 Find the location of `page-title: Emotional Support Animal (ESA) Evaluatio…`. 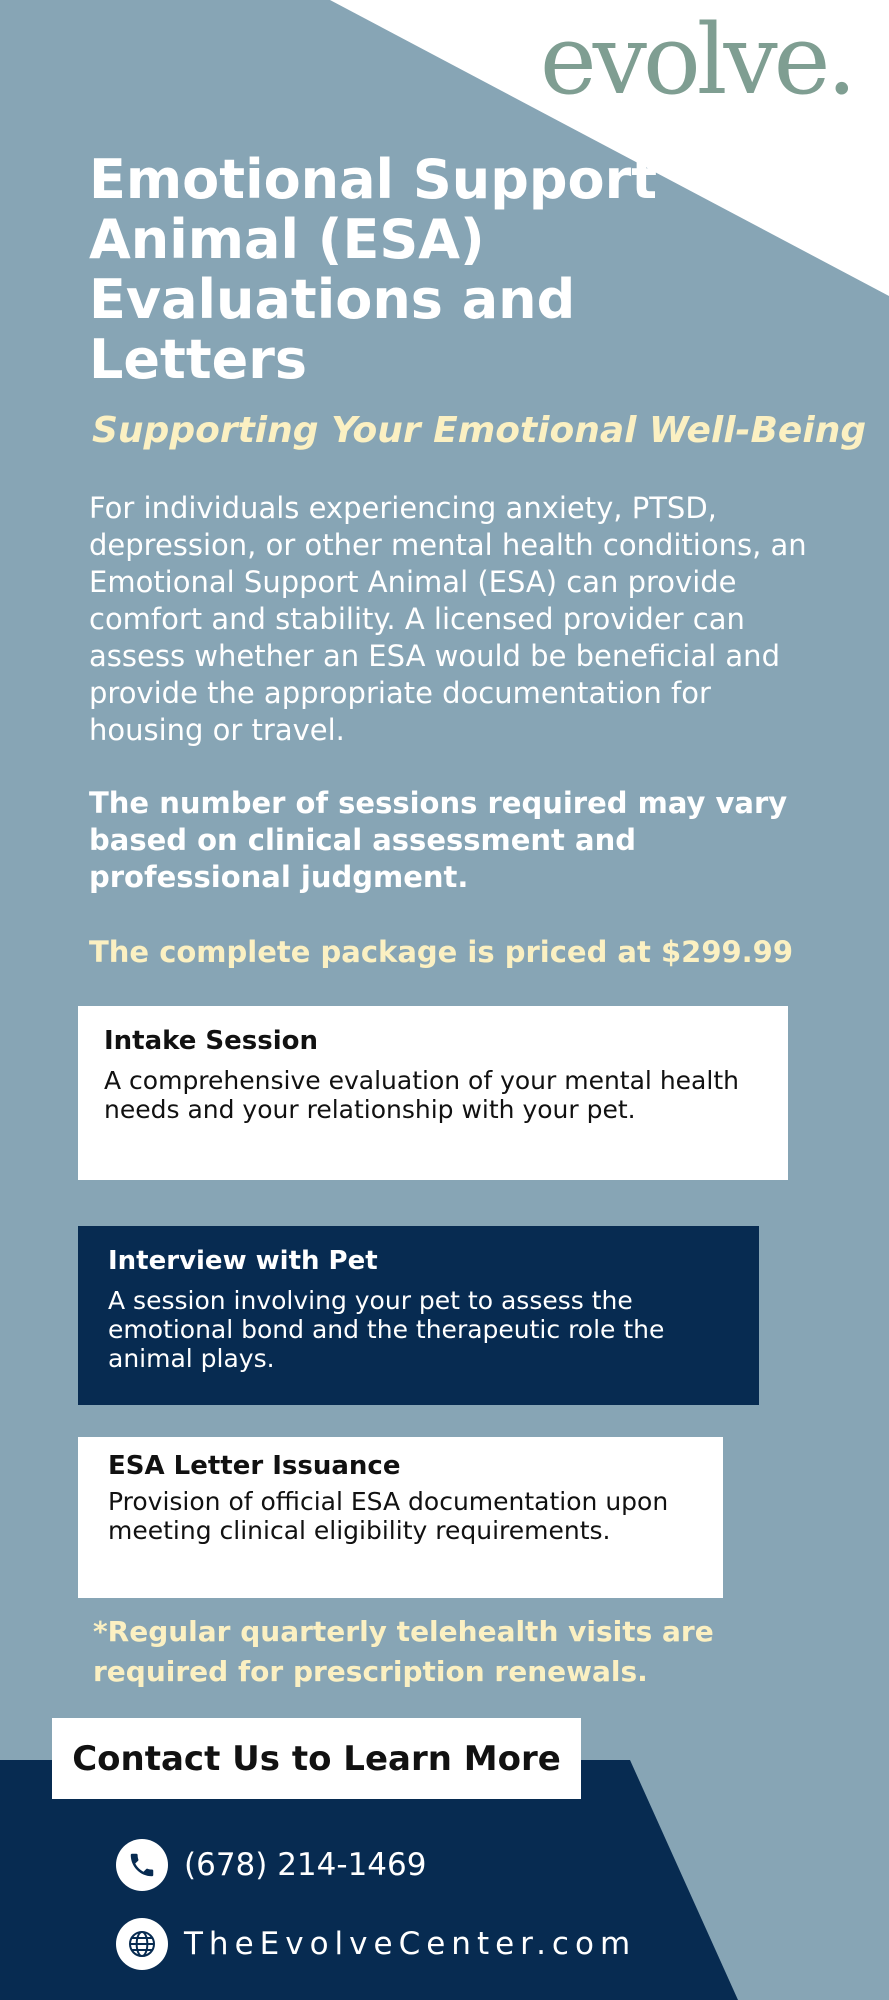

page-title: Emotional Support Animal (ESA) Evaluatio… is located at coordinates (373, 269).